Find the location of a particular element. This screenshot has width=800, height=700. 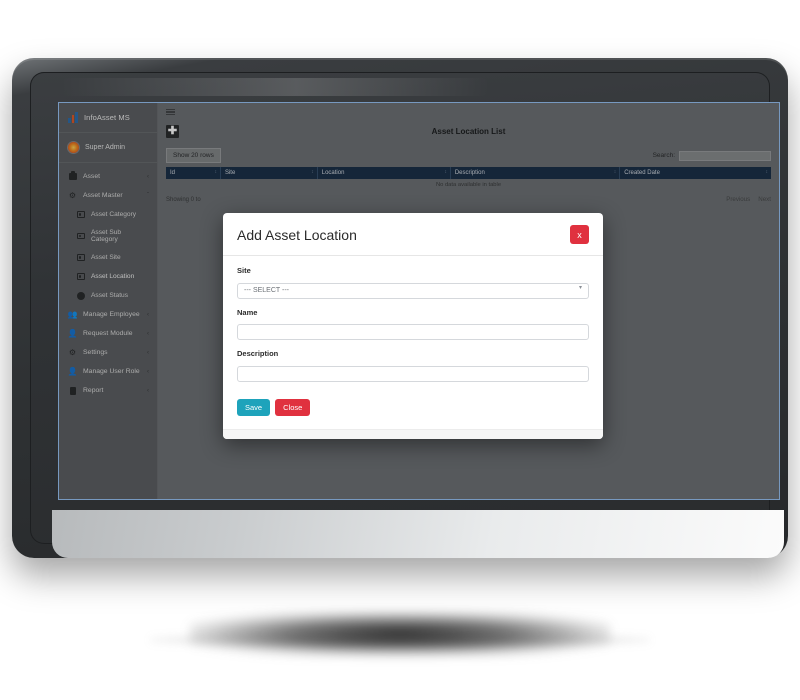

name-input is located at coordinates (413, 332).